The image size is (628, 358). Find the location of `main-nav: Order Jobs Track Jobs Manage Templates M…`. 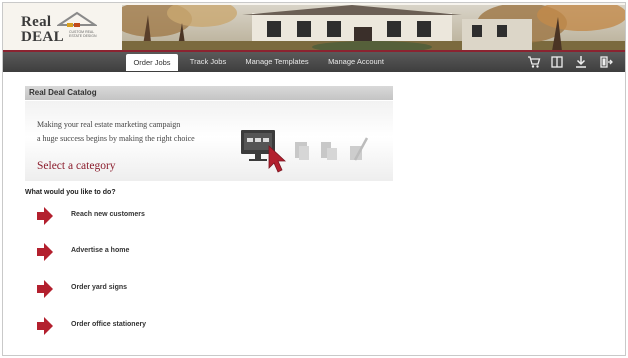

main-nav: Order Jobs Track Jobs Manage Templates M… is located at coordinates (314, 61).